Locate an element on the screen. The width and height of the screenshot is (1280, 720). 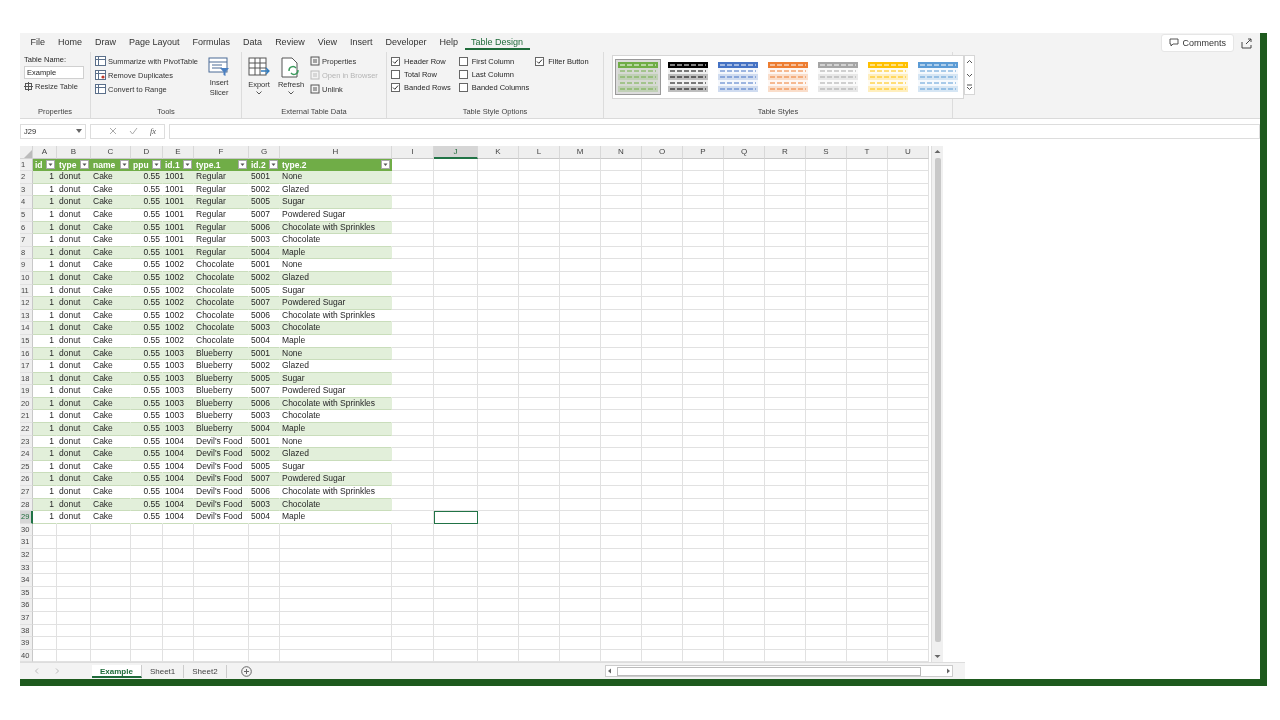
column-header: L is located at coordinates (539, 152).